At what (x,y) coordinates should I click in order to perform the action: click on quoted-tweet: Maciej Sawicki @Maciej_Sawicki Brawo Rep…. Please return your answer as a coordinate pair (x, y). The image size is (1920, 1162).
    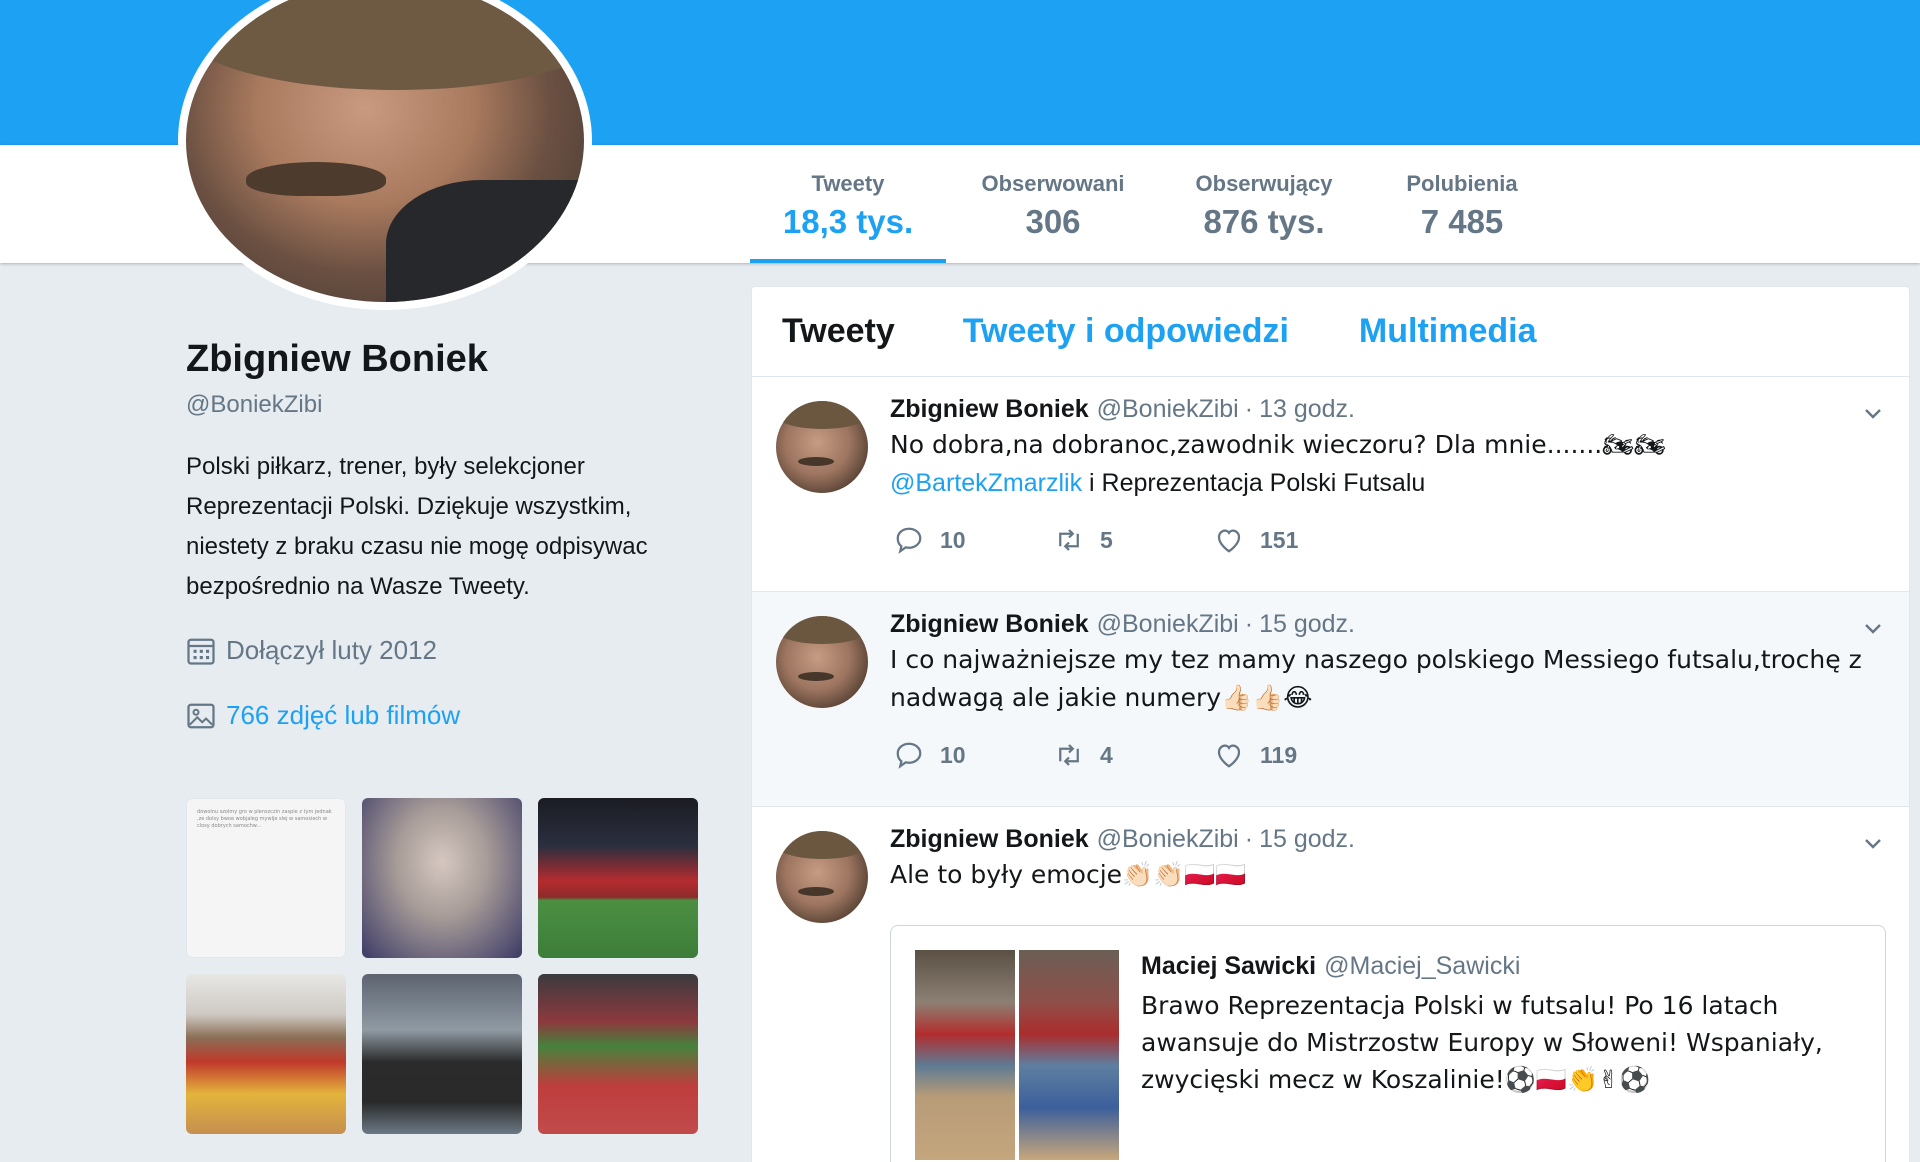
    Looking at the image, I should click on (1388, 1043).